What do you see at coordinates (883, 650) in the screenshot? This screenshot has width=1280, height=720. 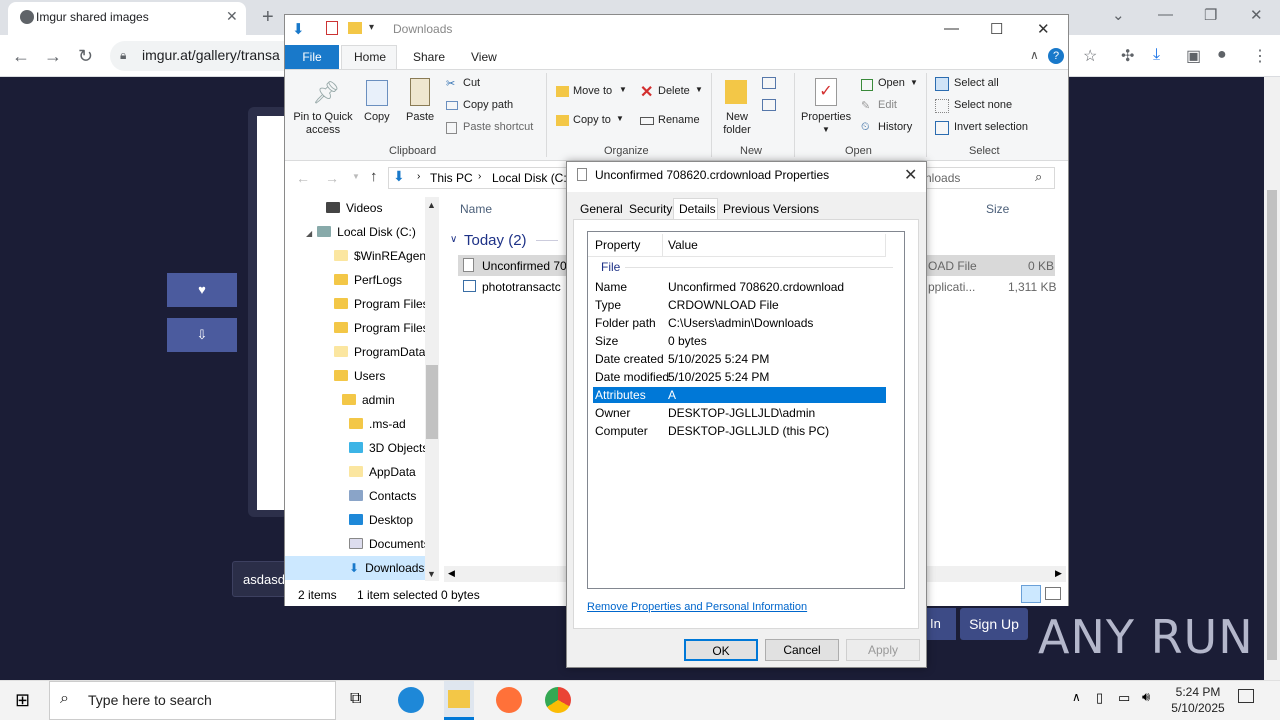 I see `apply-button: Apply` at bounding box center [883, 650].